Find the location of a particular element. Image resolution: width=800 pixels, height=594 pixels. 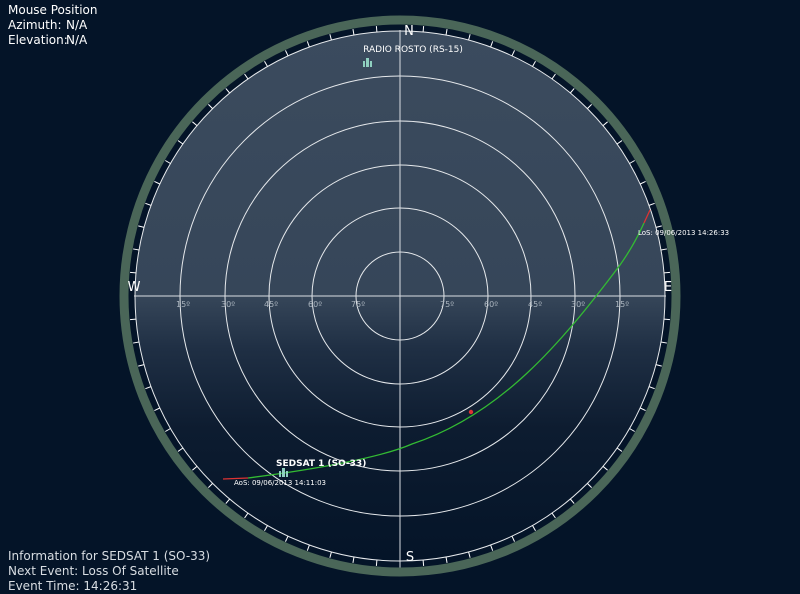

info-next-event: Next Event: Loss Of Satellite is located at coordinates (93, 571).